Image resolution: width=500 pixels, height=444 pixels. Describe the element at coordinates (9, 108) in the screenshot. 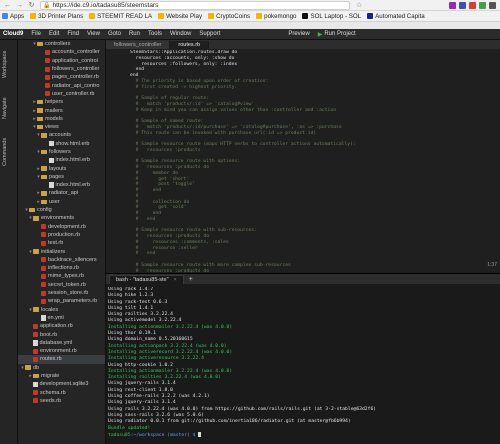

I see `tab-navigate: Navigate` at that location.